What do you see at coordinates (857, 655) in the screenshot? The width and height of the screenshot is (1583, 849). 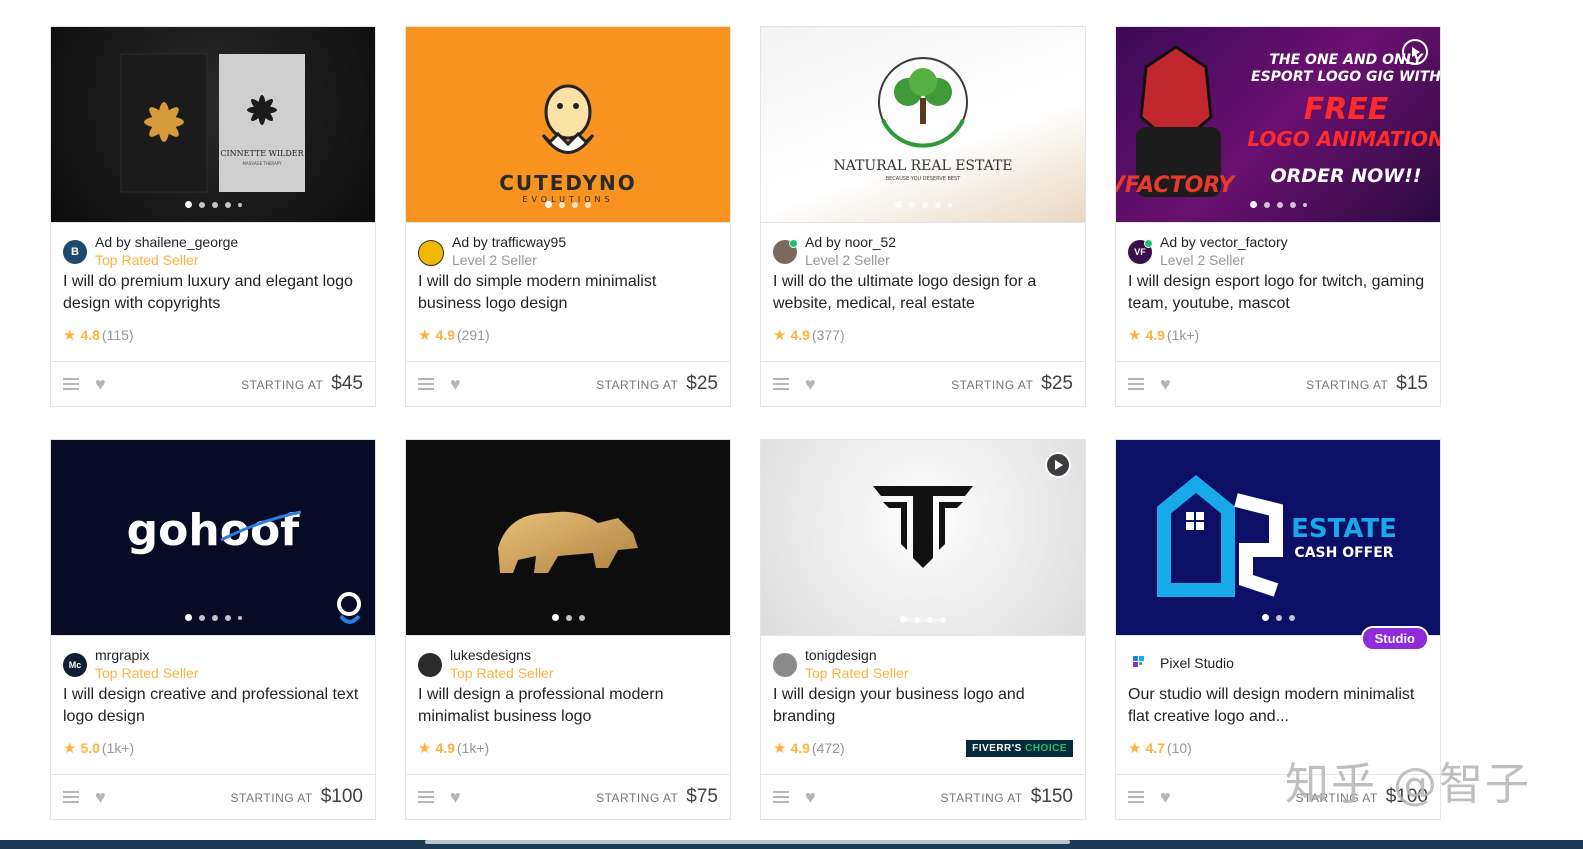 I see `seller-name: tonigdesign` at bounding box center [857, 655].